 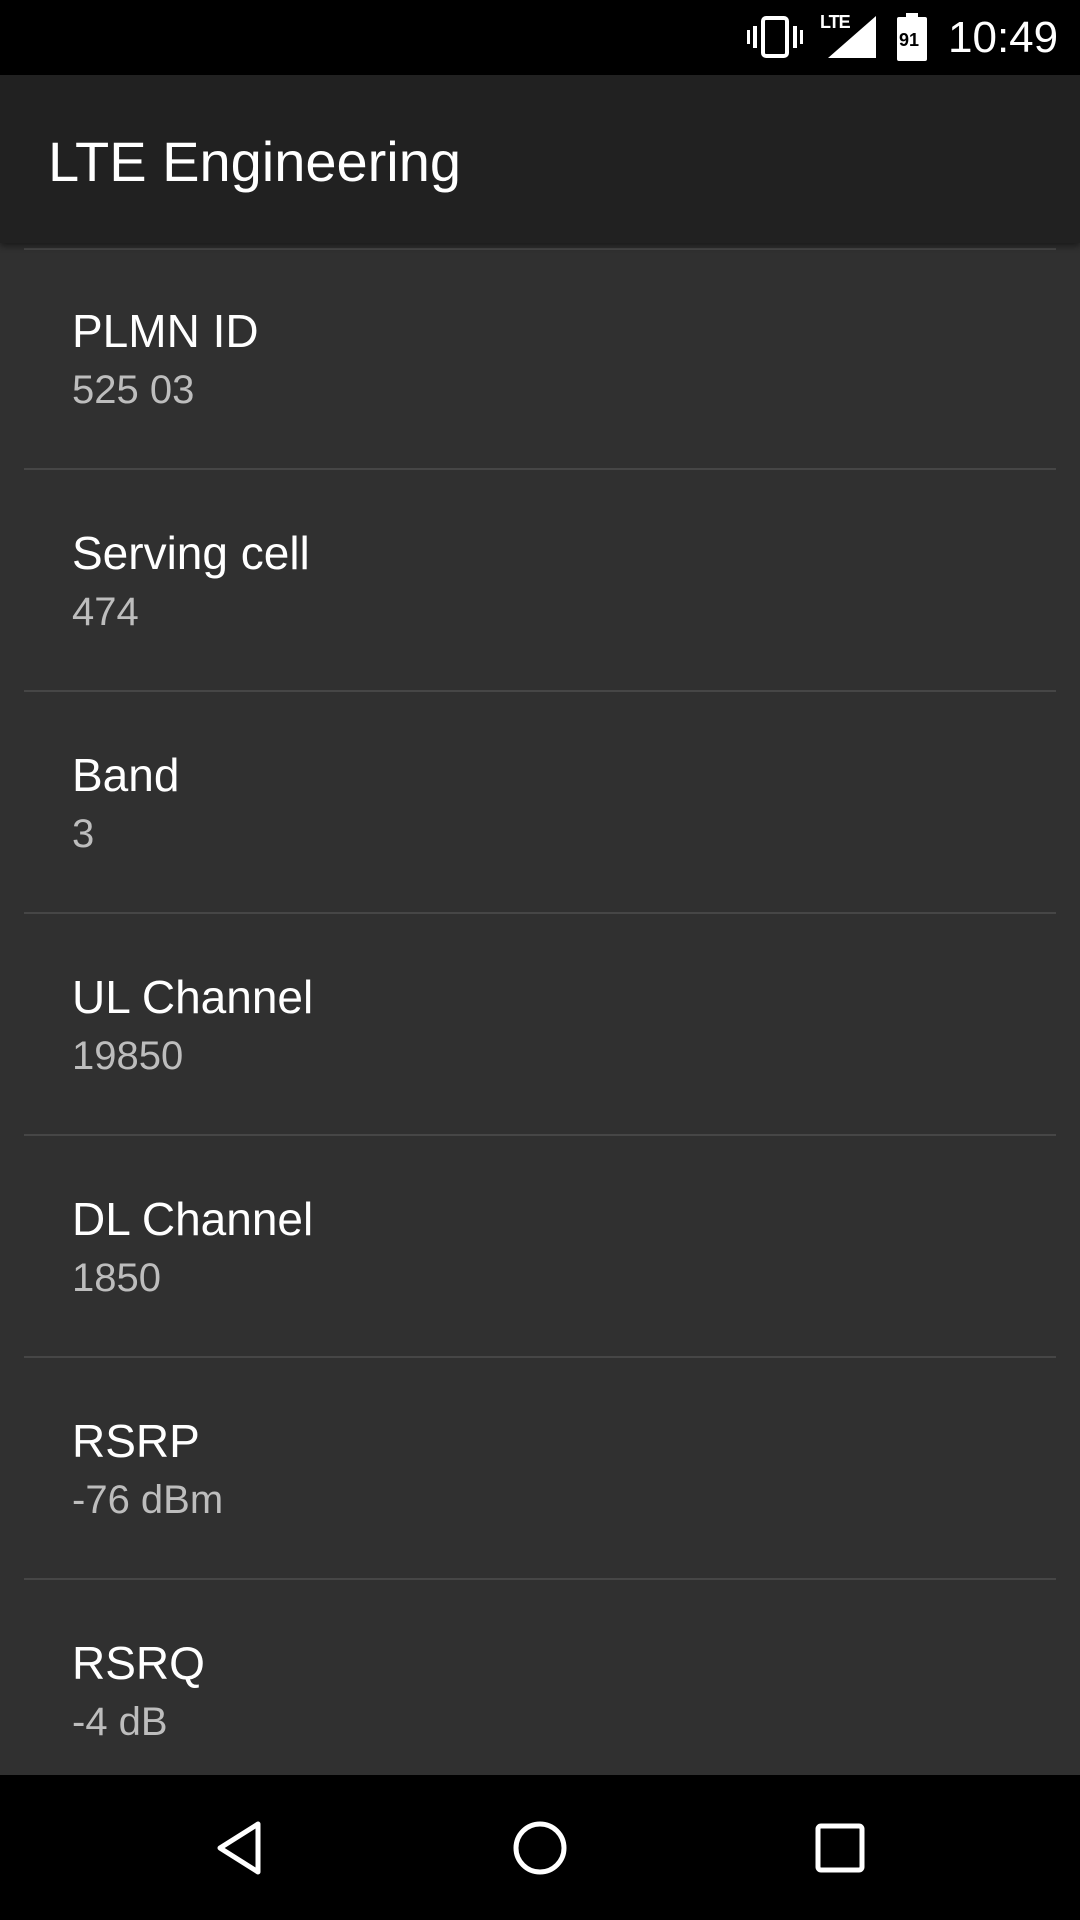 What do you see at coordinates (540, 803) in the screenshot?
I see `pref-item-band: Band 3` at bounding box center [540, 803].